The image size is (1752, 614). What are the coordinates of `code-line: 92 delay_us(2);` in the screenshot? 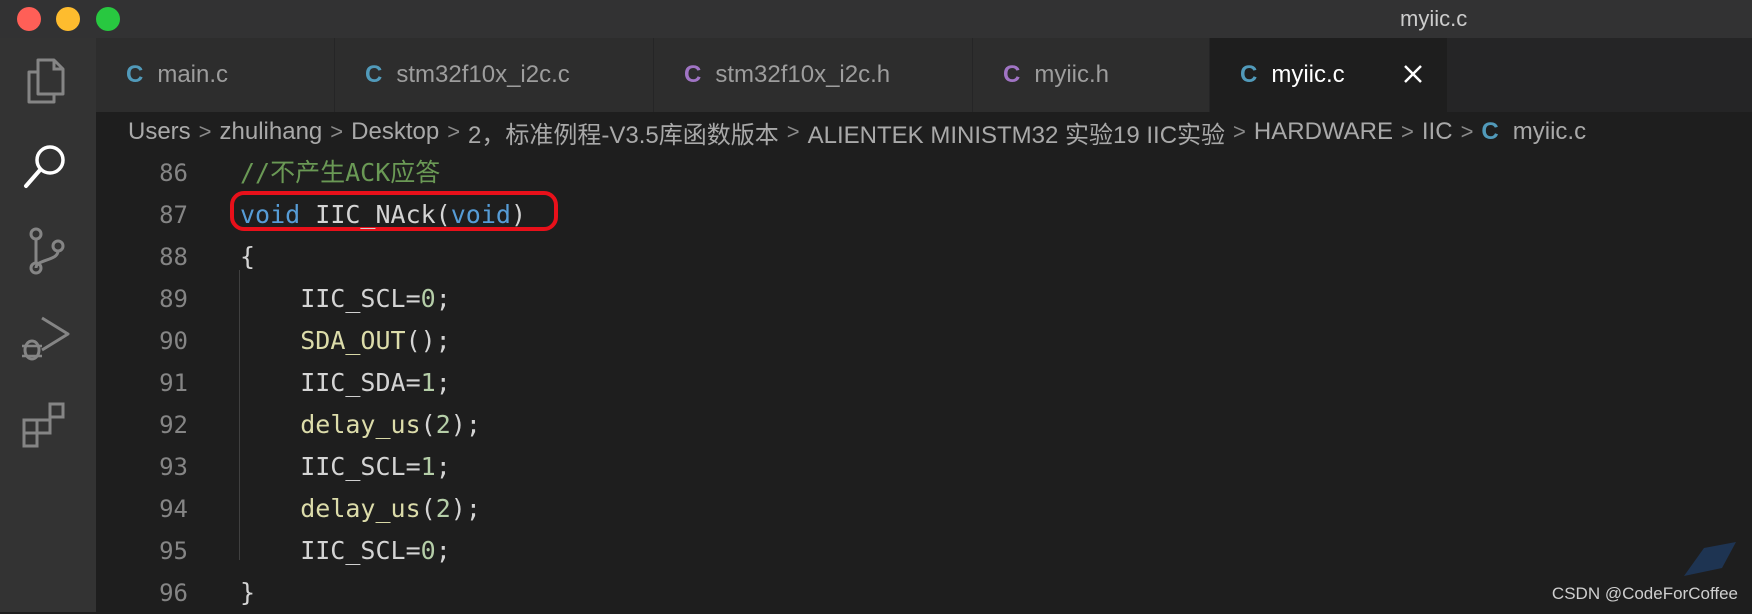 It's located at (924, 425).